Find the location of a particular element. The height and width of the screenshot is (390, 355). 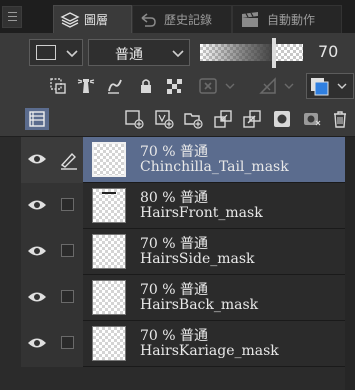

clip-to-layer-below-icon is located at coordinates (58, 86).